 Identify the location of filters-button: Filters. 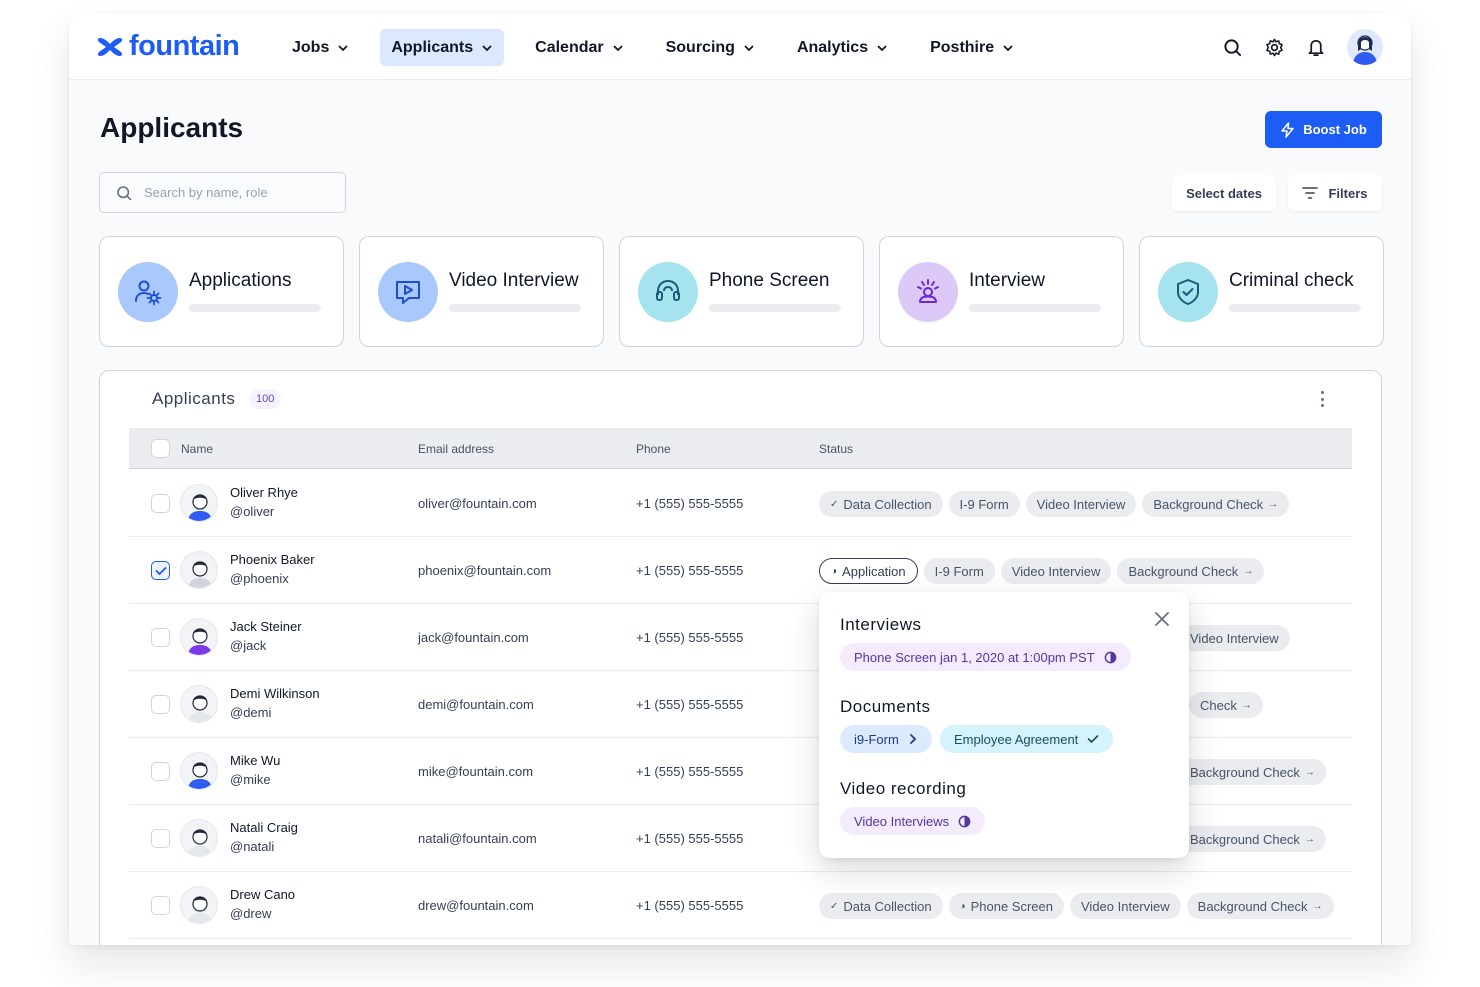
(1335, 193).